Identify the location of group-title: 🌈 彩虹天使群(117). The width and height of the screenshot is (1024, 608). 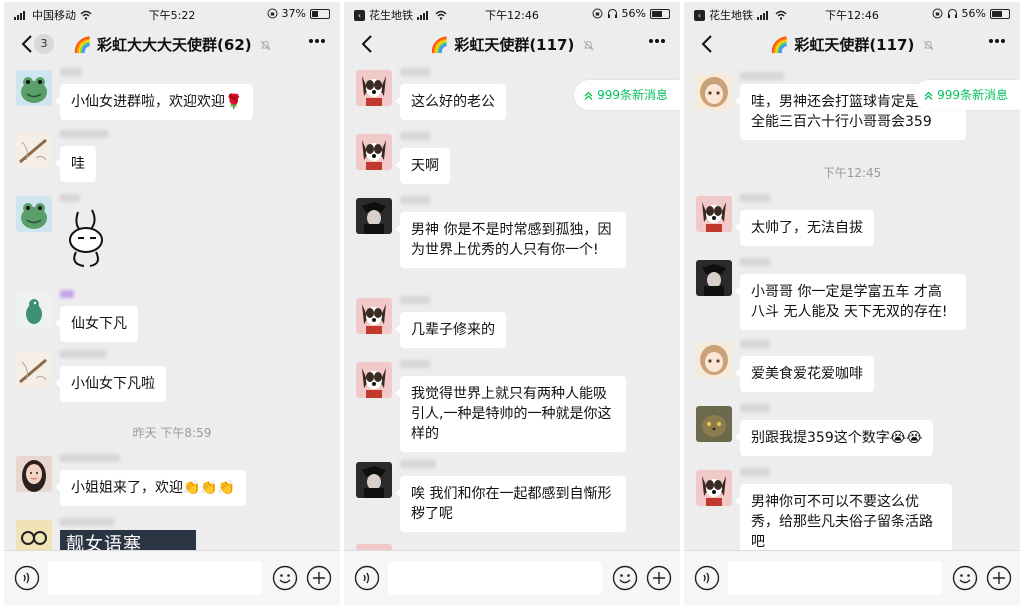
(512, 44).